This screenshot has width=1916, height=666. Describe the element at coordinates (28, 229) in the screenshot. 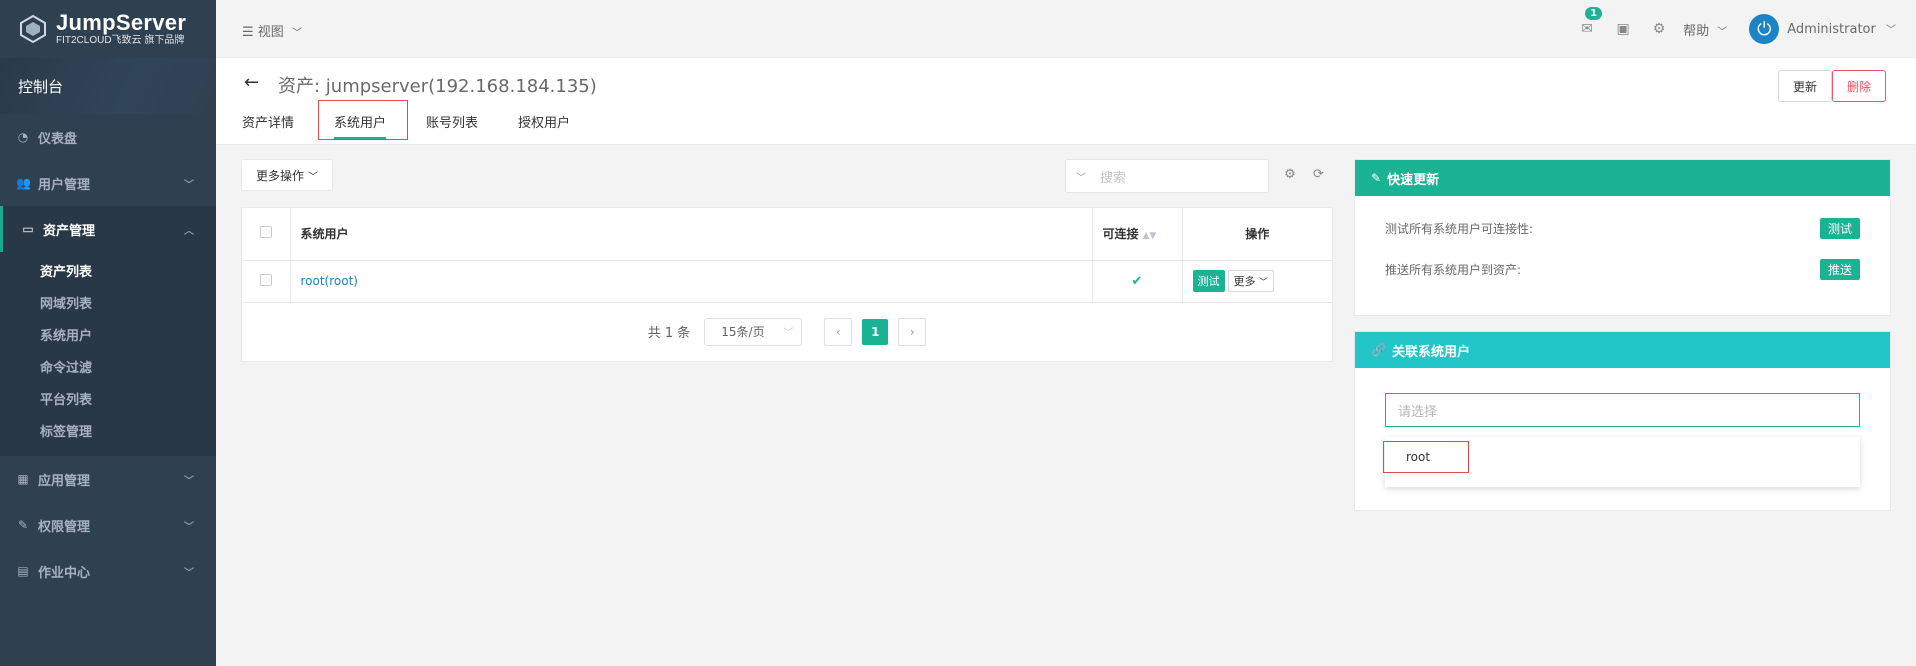

I see `inbox-icon: ▭` at that location.